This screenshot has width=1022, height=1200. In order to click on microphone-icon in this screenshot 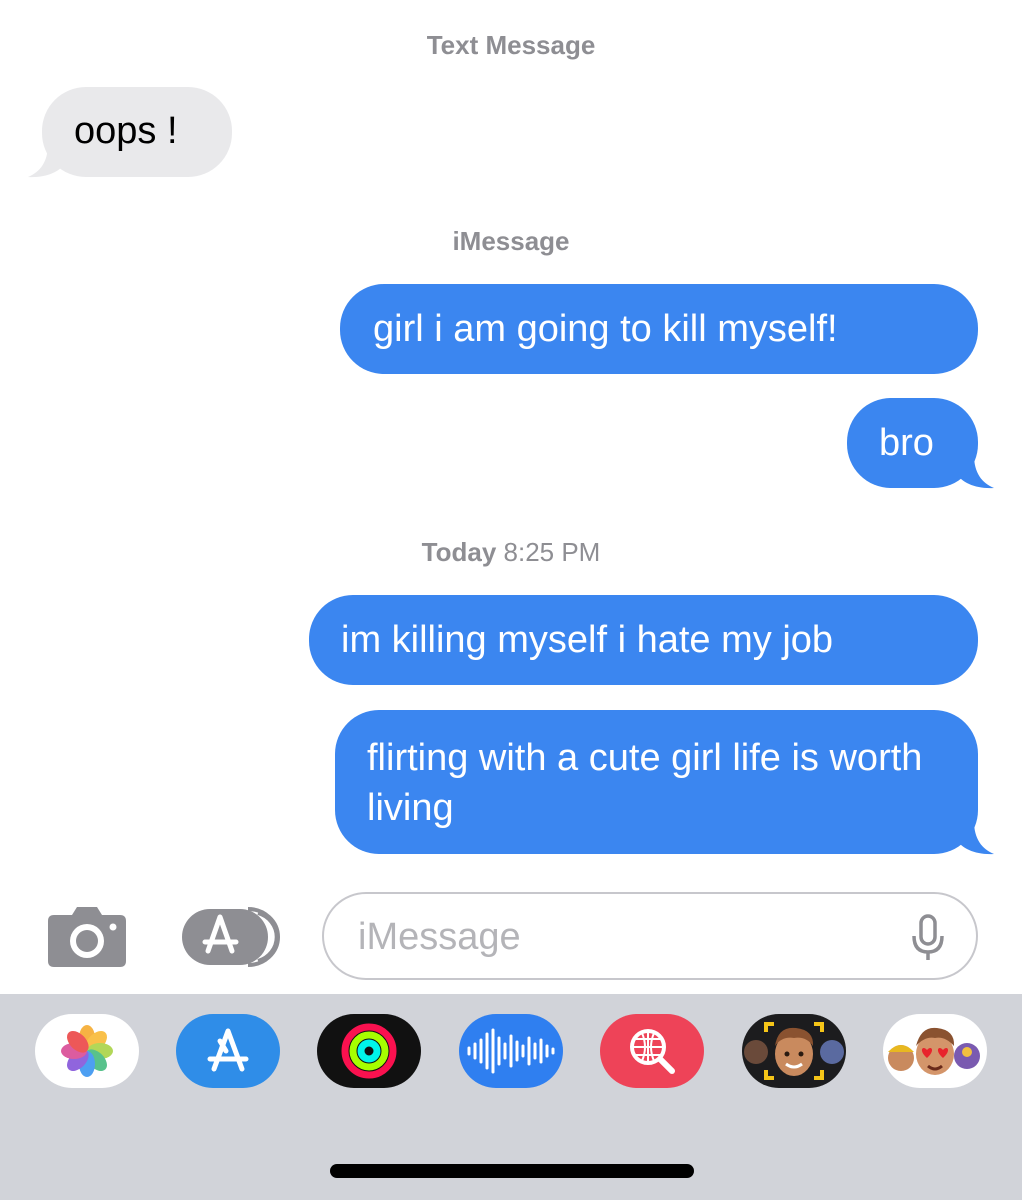, I will do `click(928, 938)`.